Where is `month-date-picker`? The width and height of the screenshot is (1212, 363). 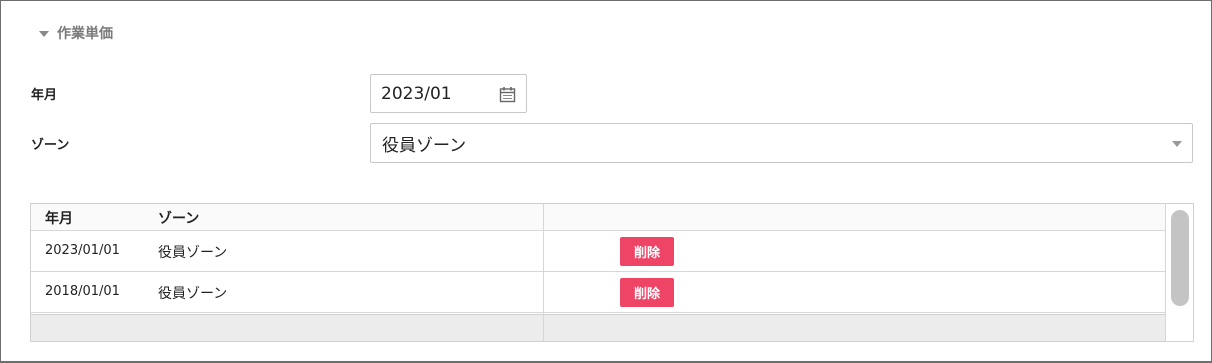 month-date-picker is located at coordinates (448, 93).